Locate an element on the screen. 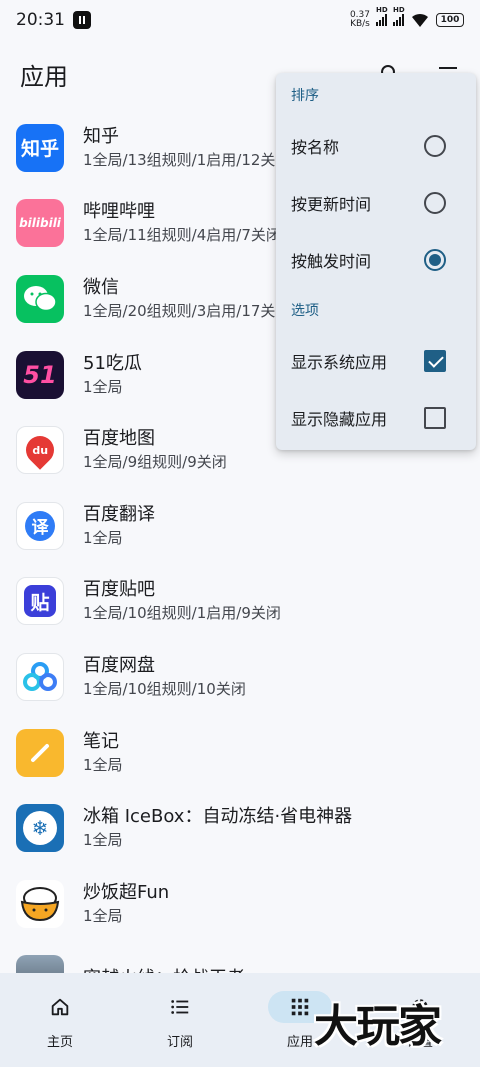 This screenshot has height=1067, width=480. baidu-netdisk-icon is located at coordinates (40, 676).